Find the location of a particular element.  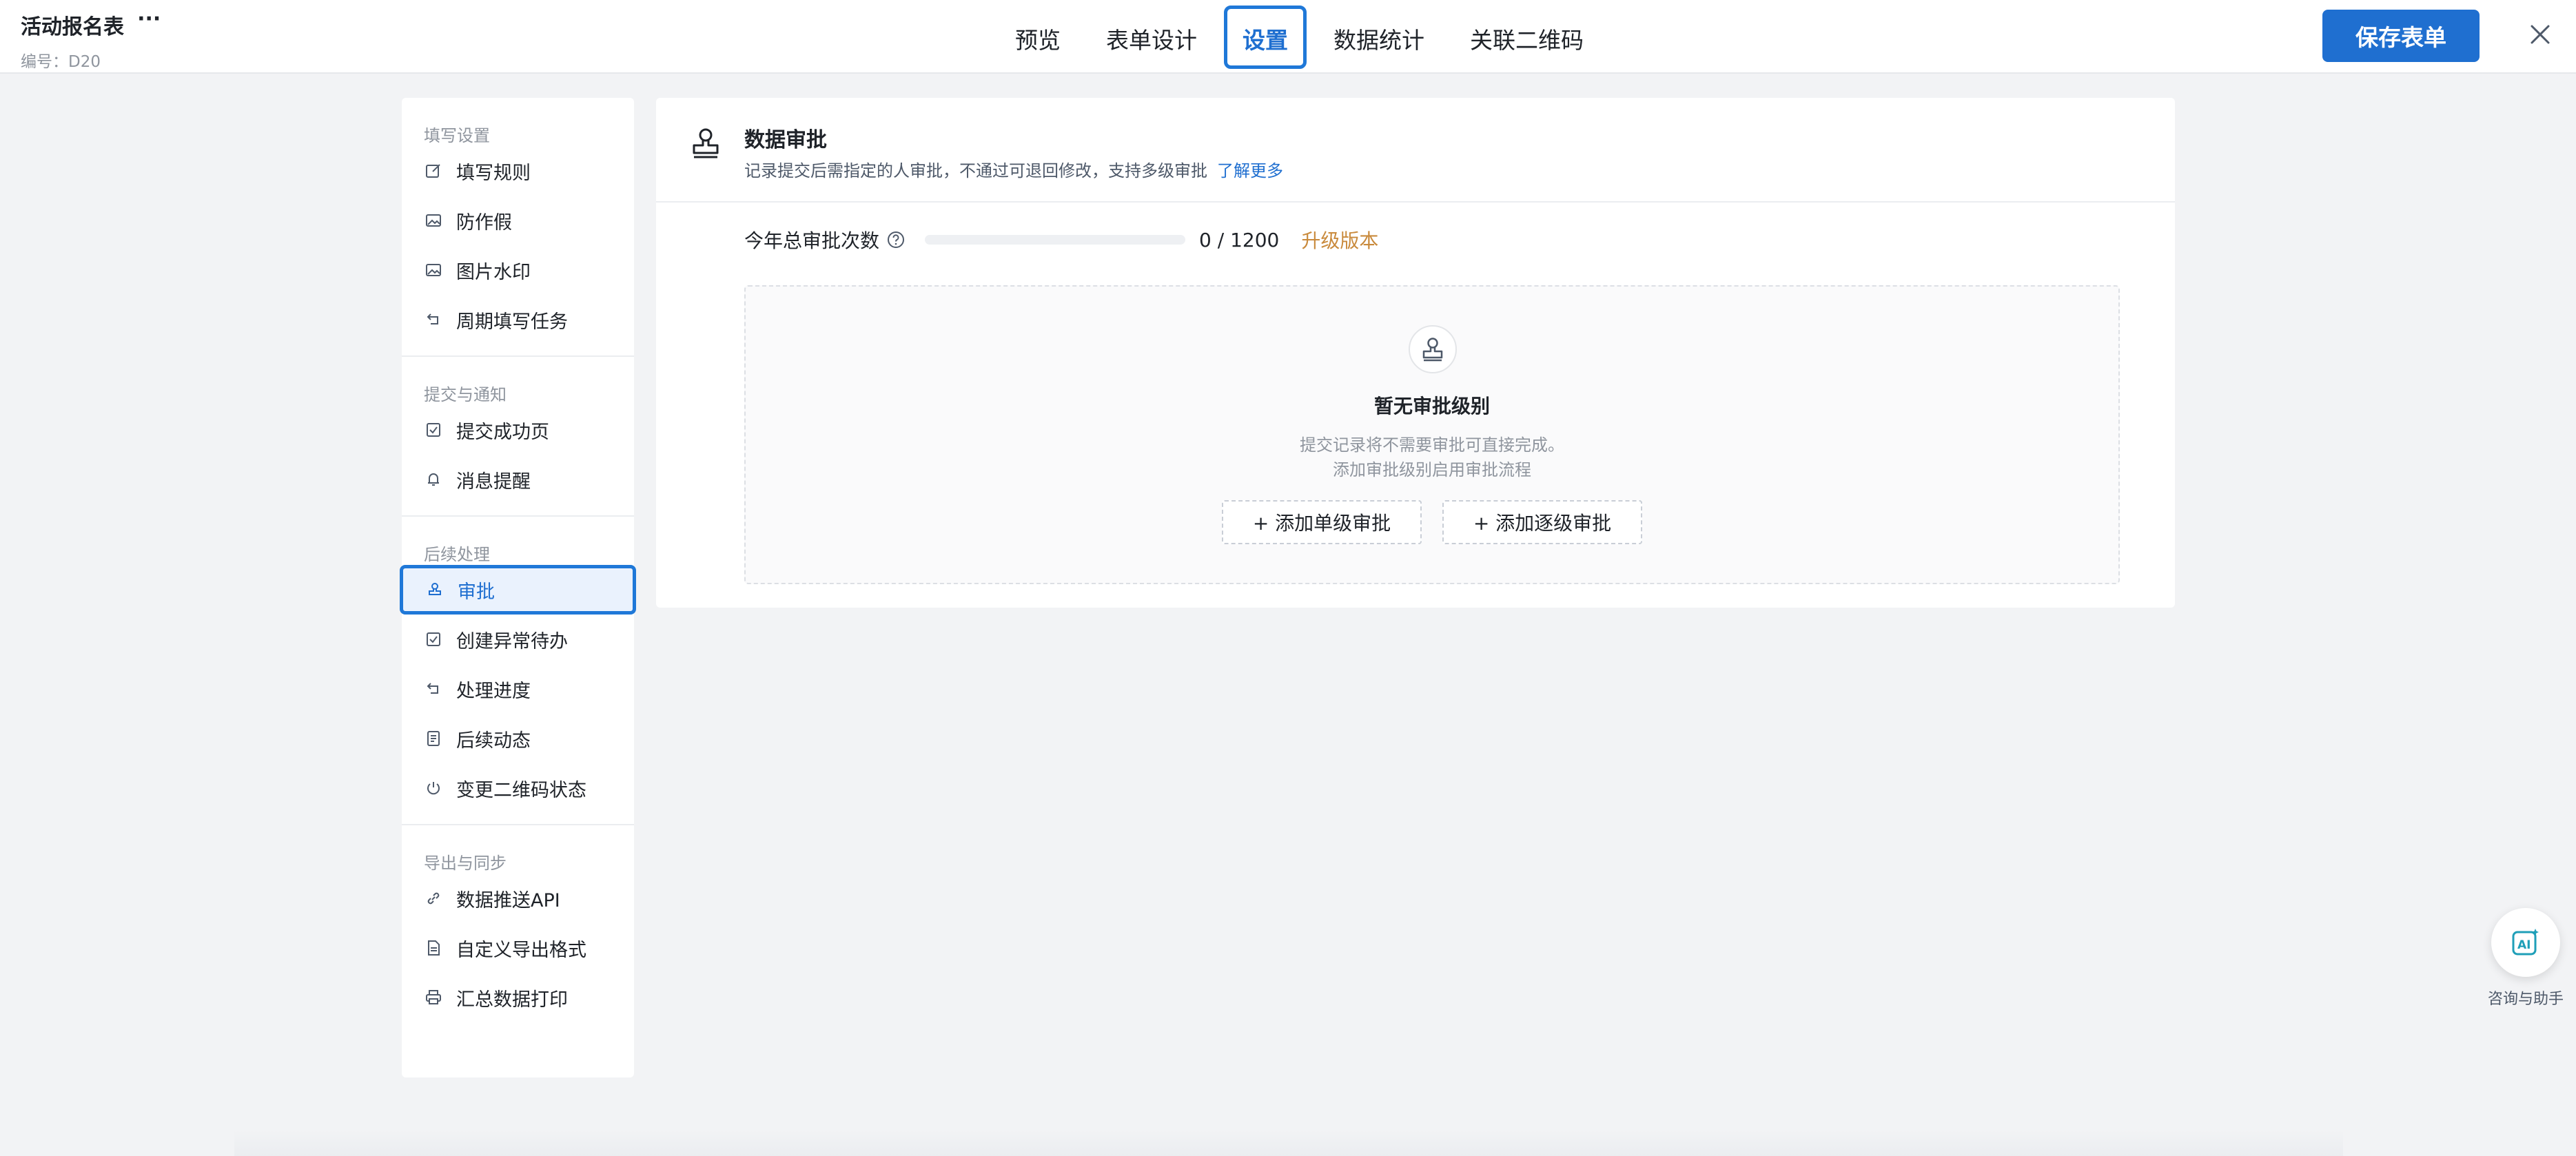

sidebar-item-submit-success-page: 提交成功页 is located at coordinates (518, 430).